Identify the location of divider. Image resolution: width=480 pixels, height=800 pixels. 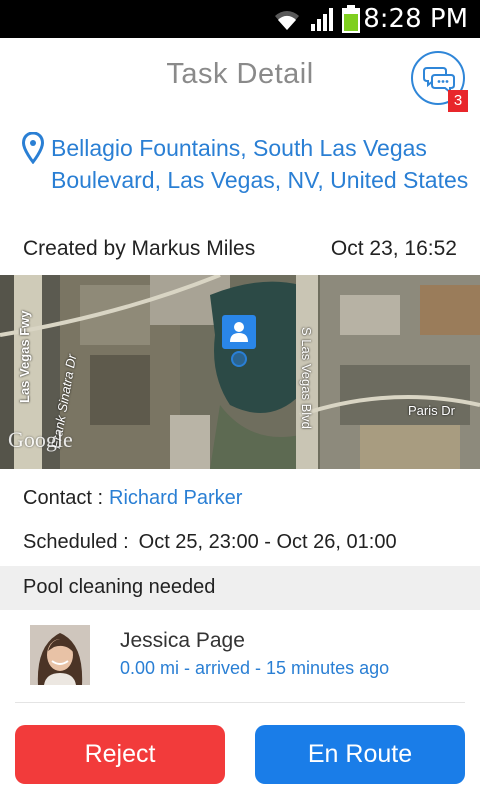
(240, 702).